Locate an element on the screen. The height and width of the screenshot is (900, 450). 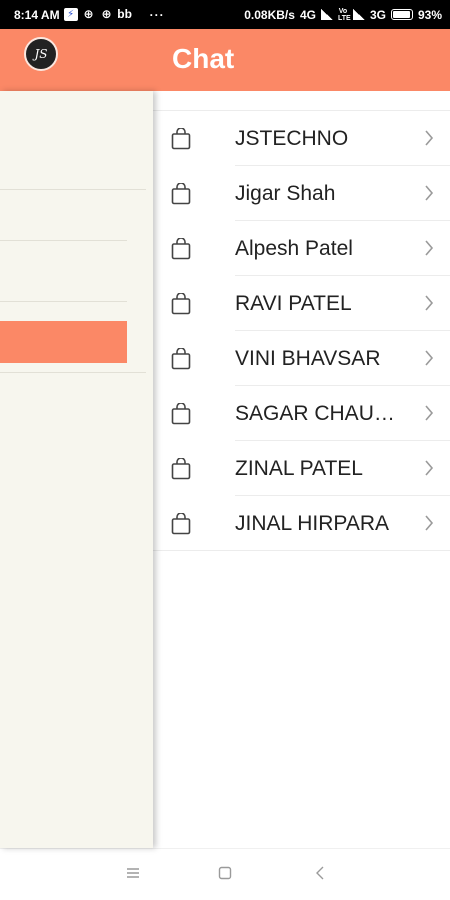
more-notifications-icon: ··· is located at coordinates (157, 14).